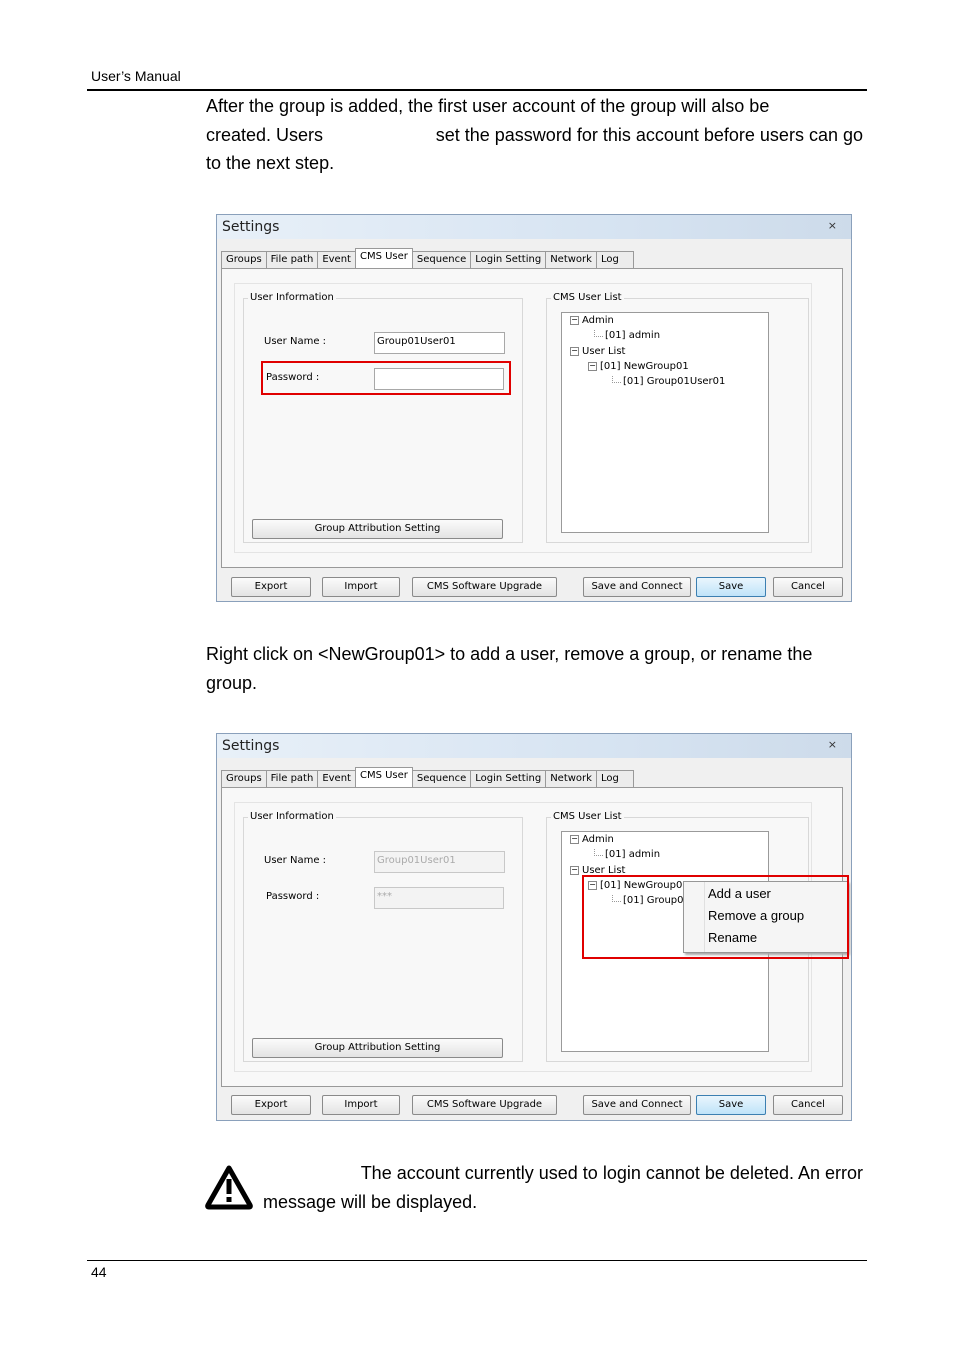 Image resolution: width=954 pixels, height=1350 pixels. I want to click on tree-node-group-user: [01] Group01User01, so click(668, 381).